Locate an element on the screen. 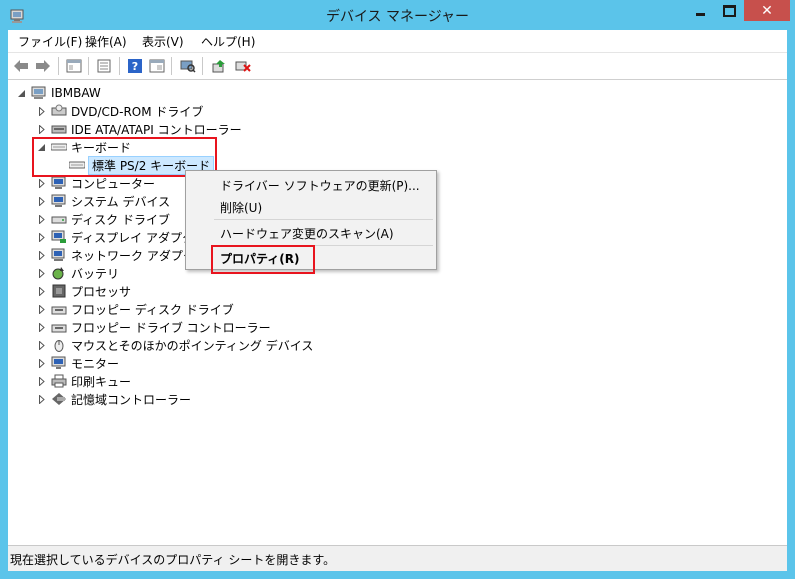 Image resolution: width=795 pixels, height=579 pixels. update-driver-icon is located at coordinates (218, 66).